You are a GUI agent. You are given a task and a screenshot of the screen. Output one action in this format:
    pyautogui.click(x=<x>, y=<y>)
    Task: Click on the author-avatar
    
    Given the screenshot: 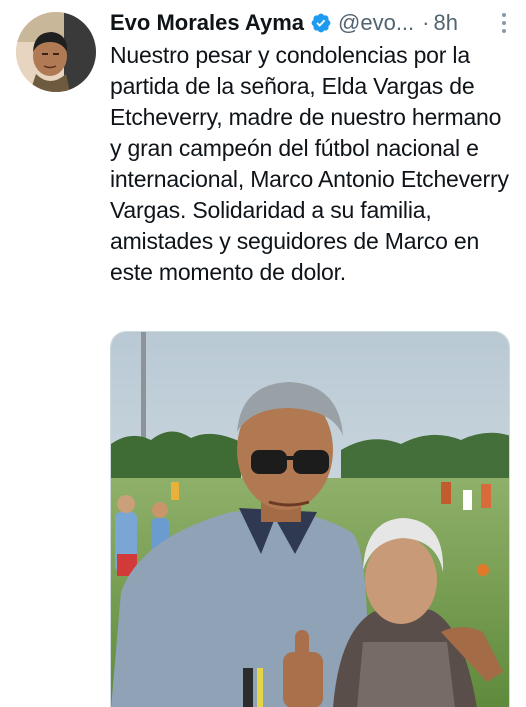 What is the action you would take?
    pyautogui.click(x=56, y=52)
    